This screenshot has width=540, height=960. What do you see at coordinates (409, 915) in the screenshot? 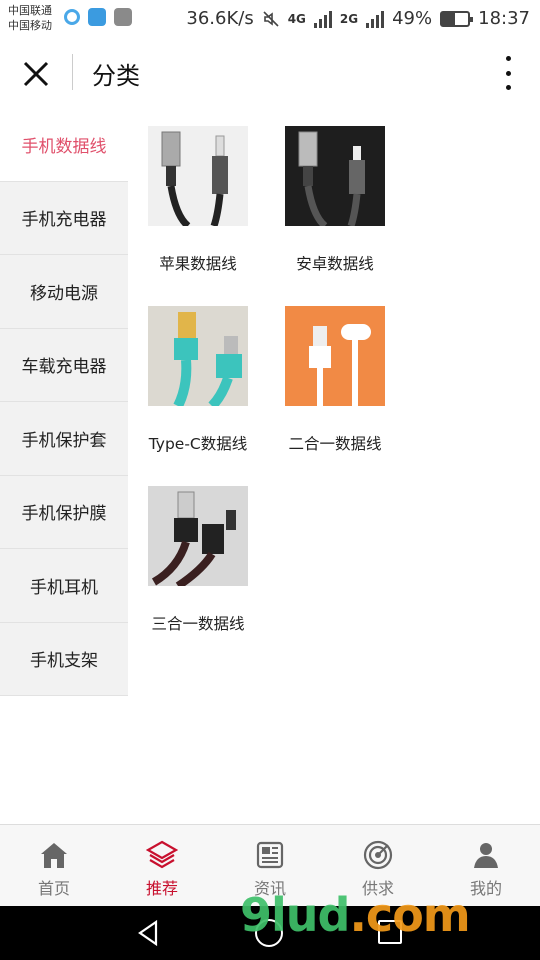
I see `watermark-suffix: .com` at bounding box center [409, 915].